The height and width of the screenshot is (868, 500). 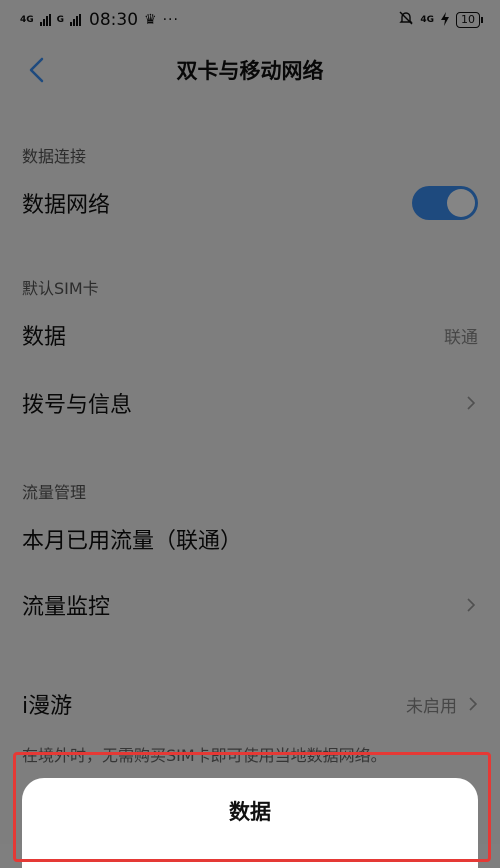 What do you see at coordinates (47, 706) in the screenshot?
I see `roaming-label: i漫游` at bounding box center [47, 706].